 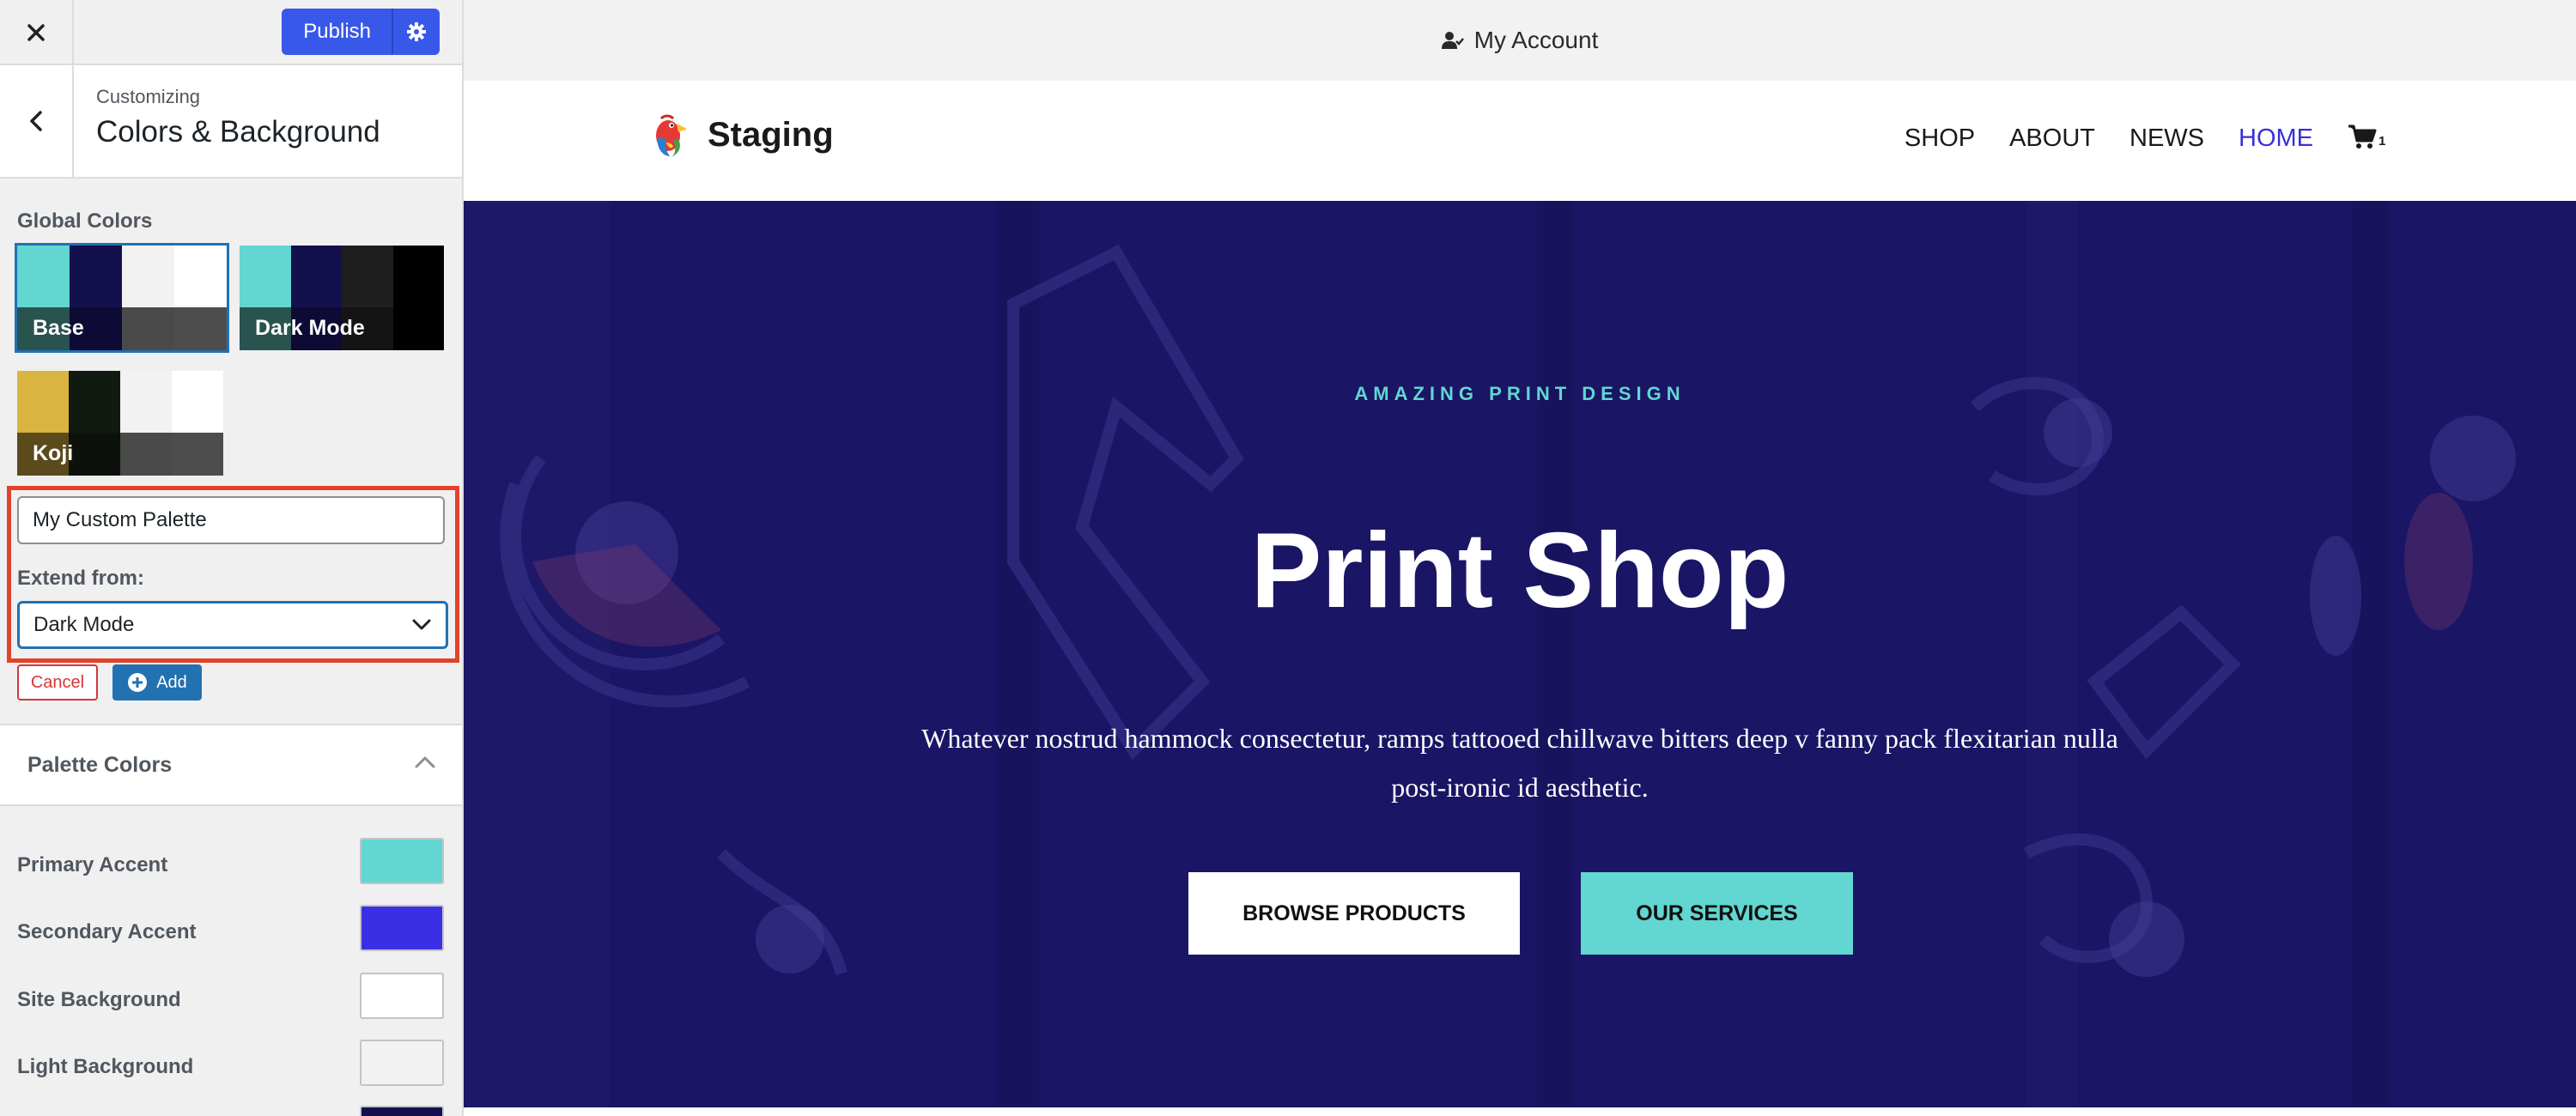 What do you see at coordinates (231, 520) in the screenshot?
I see `custom-palette-name-input` at bounding box center [231, 520].